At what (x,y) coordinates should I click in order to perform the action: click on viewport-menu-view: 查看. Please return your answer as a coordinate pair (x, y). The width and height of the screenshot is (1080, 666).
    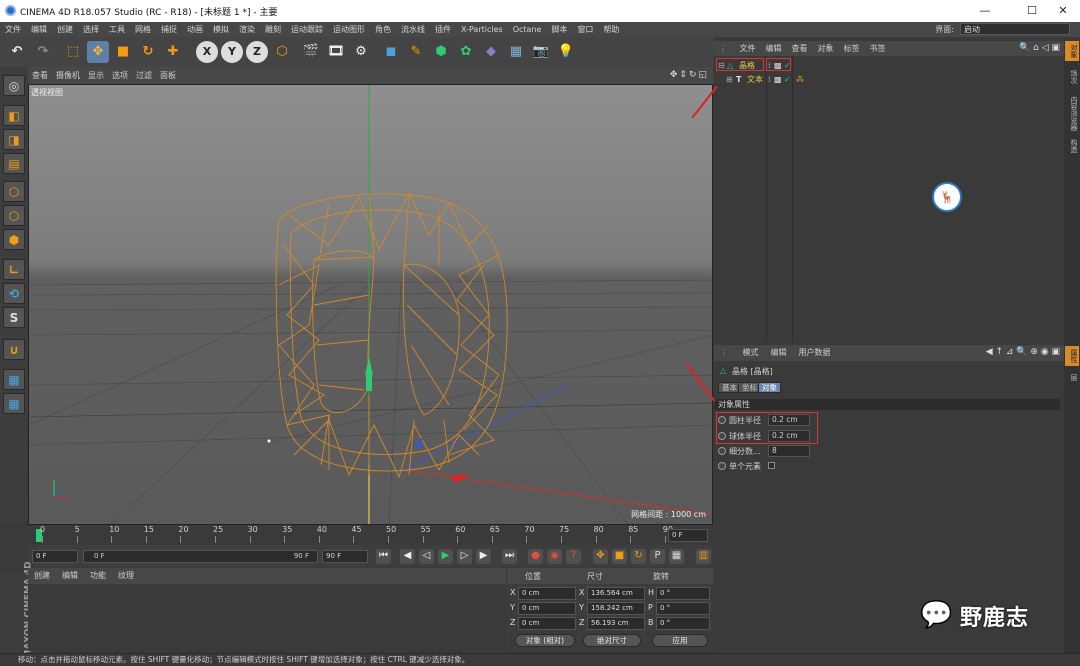
    Looking at the image, I should click on (40, 75).